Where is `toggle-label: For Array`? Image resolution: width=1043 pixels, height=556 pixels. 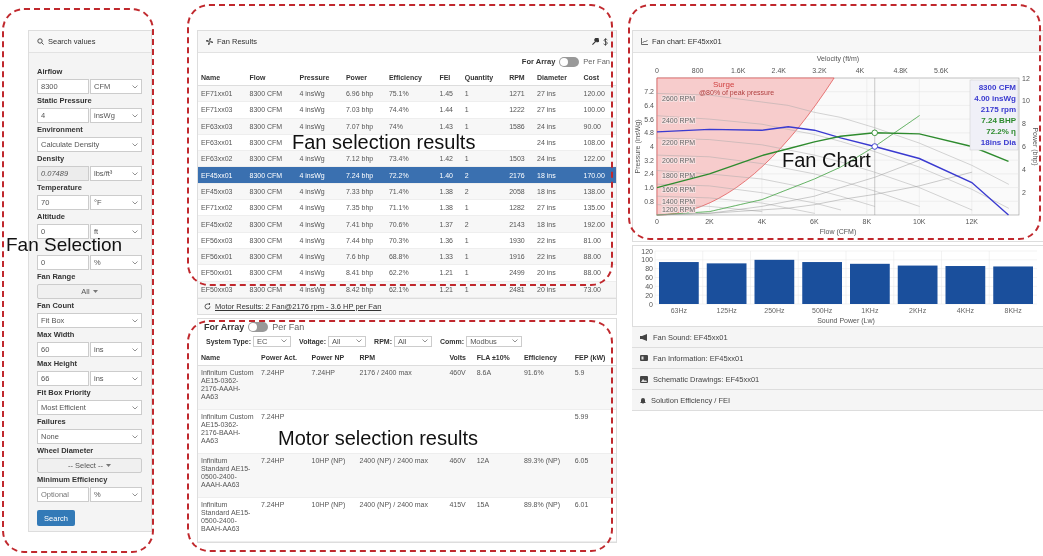 toggle-label: For Array is located at coordinates (224, 327).